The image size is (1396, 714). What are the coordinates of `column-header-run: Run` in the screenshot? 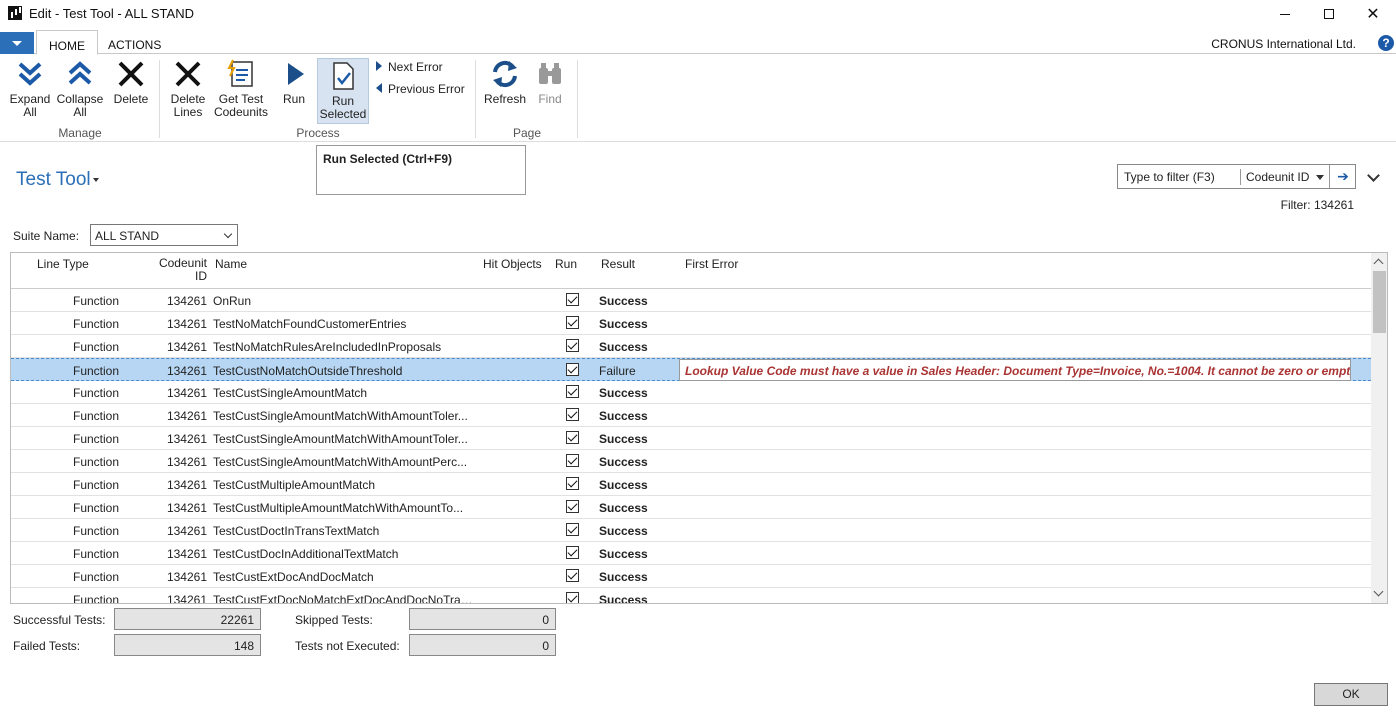 It's located at (566, 264).